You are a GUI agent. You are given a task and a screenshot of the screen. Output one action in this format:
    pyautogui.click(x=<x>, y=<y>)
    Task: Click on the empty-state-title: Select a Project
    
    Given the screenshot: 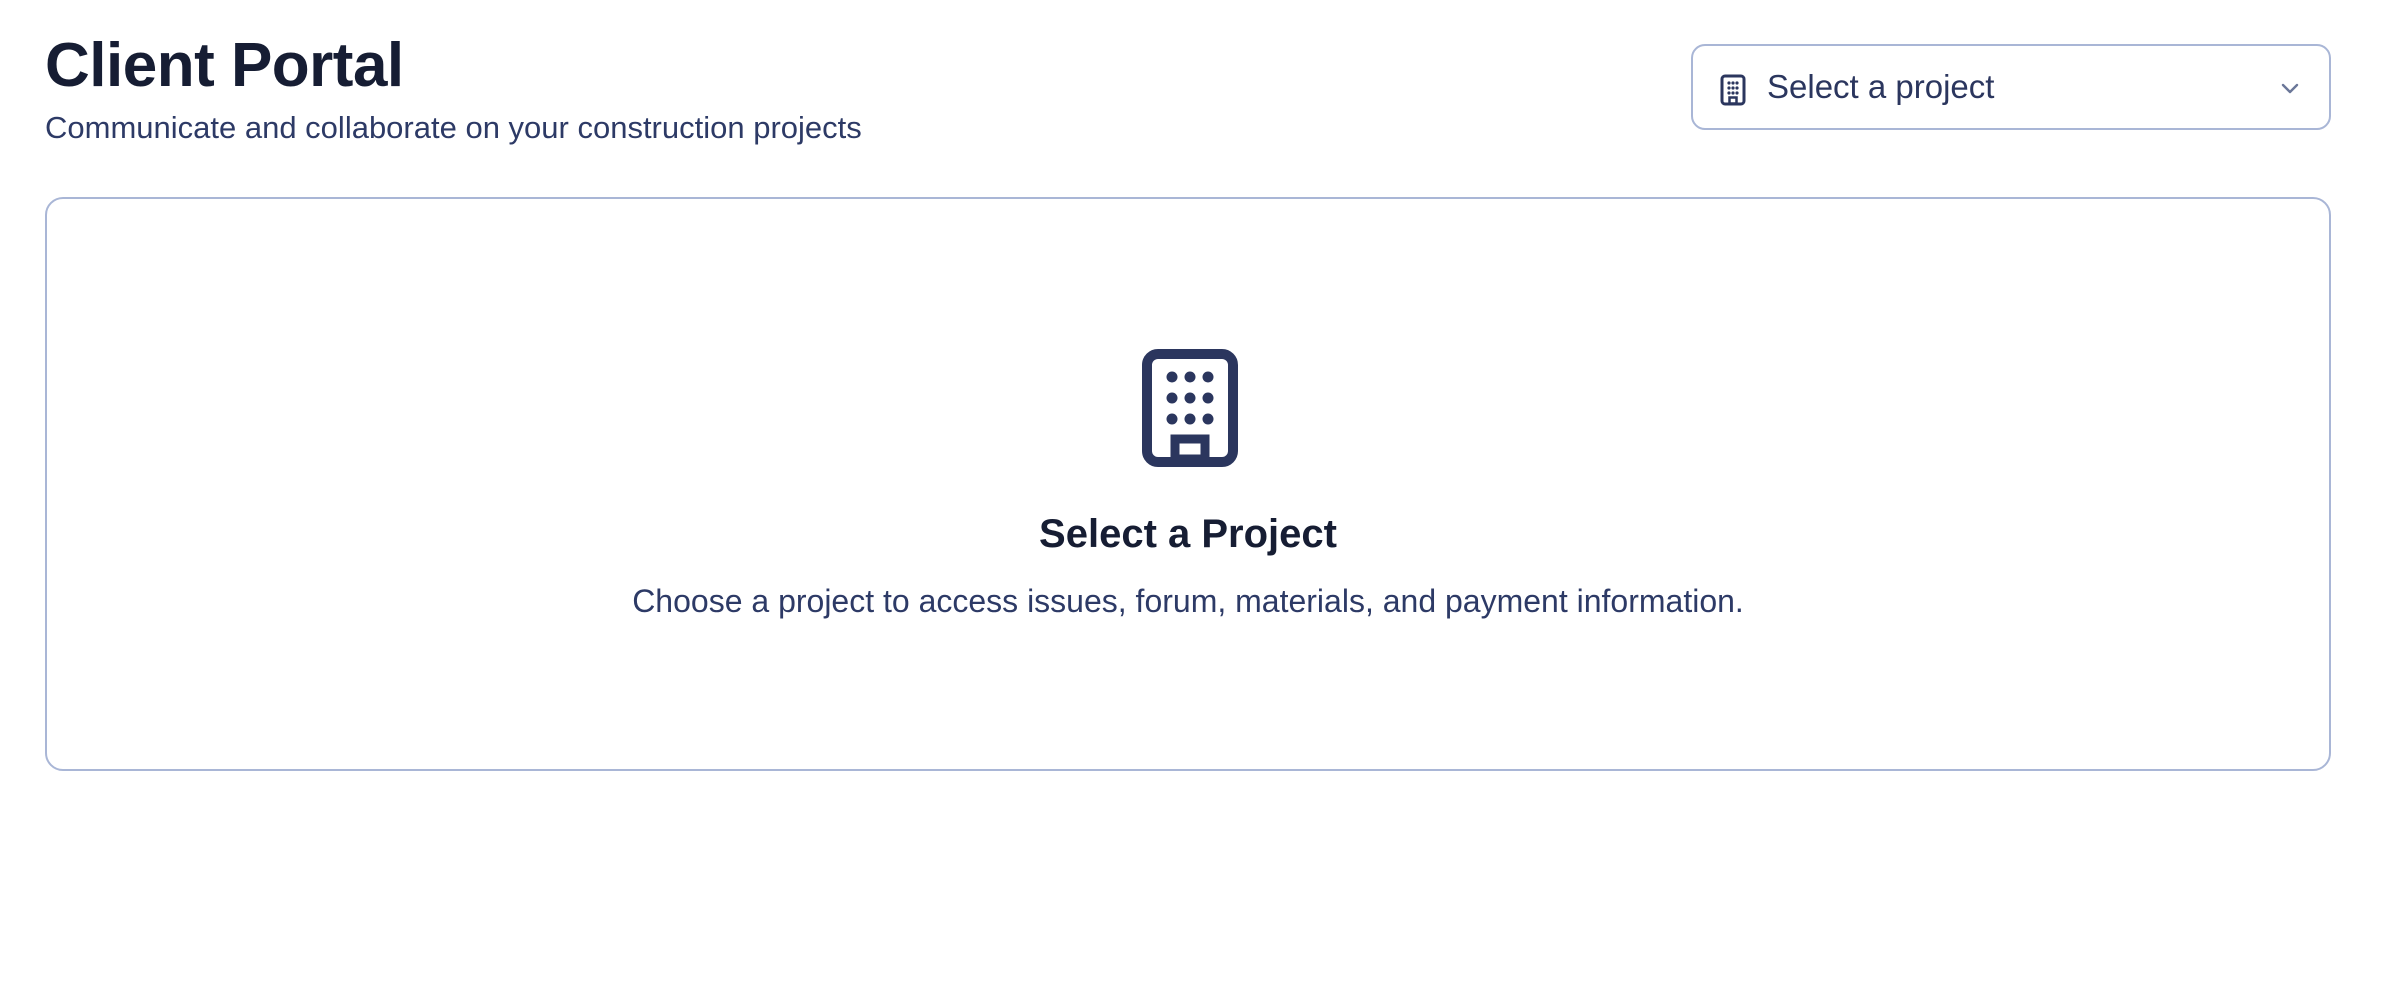 What is the action you would take?
    pyautogui.click(x=1188, y=534)
    